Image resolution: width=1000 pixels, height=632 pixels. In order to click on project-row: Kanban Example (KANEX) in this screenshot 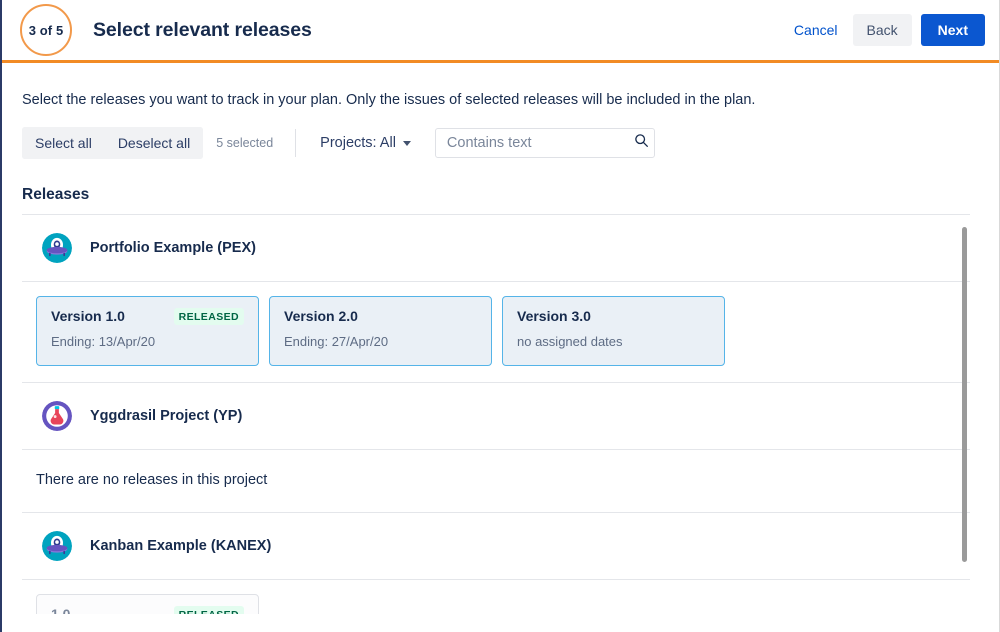, I will do `click(496, 546)`.